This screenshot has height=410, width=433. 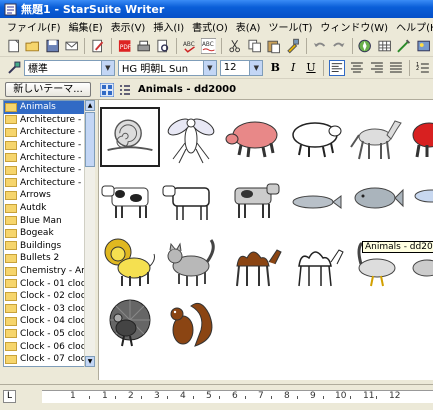 What do you see at coordinates (384, 46) in the screenshot?
I see `table-icon` at bounding box center [384, 46].